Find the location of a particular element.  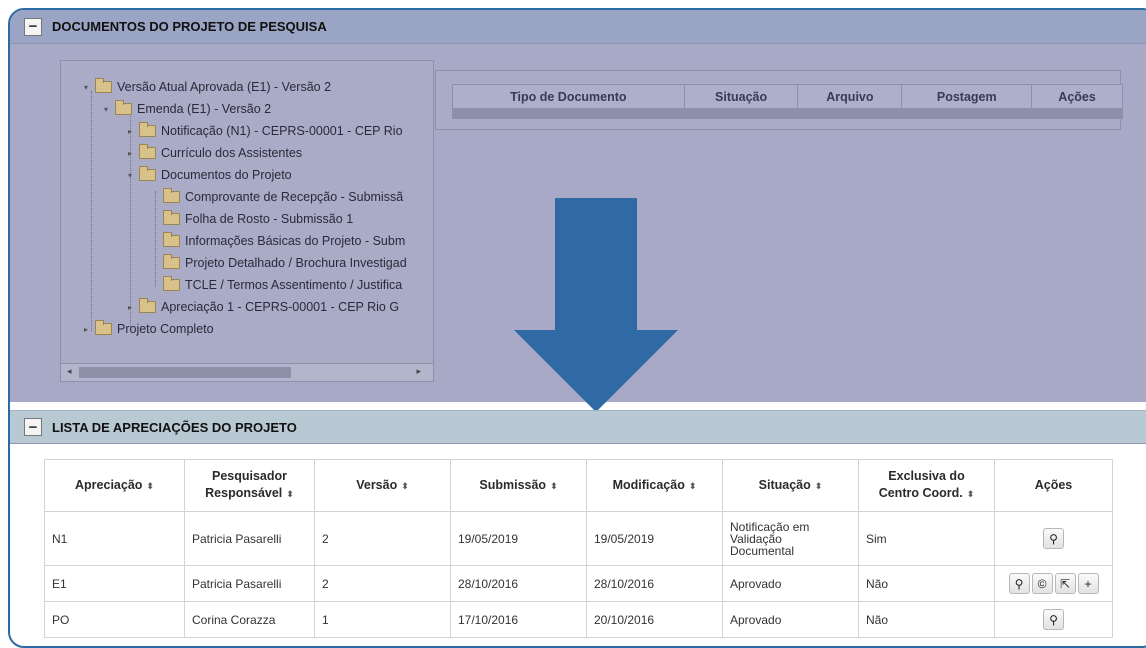

col-tipo-documento: Tipo de Documento is located at coordinates (569, 96).